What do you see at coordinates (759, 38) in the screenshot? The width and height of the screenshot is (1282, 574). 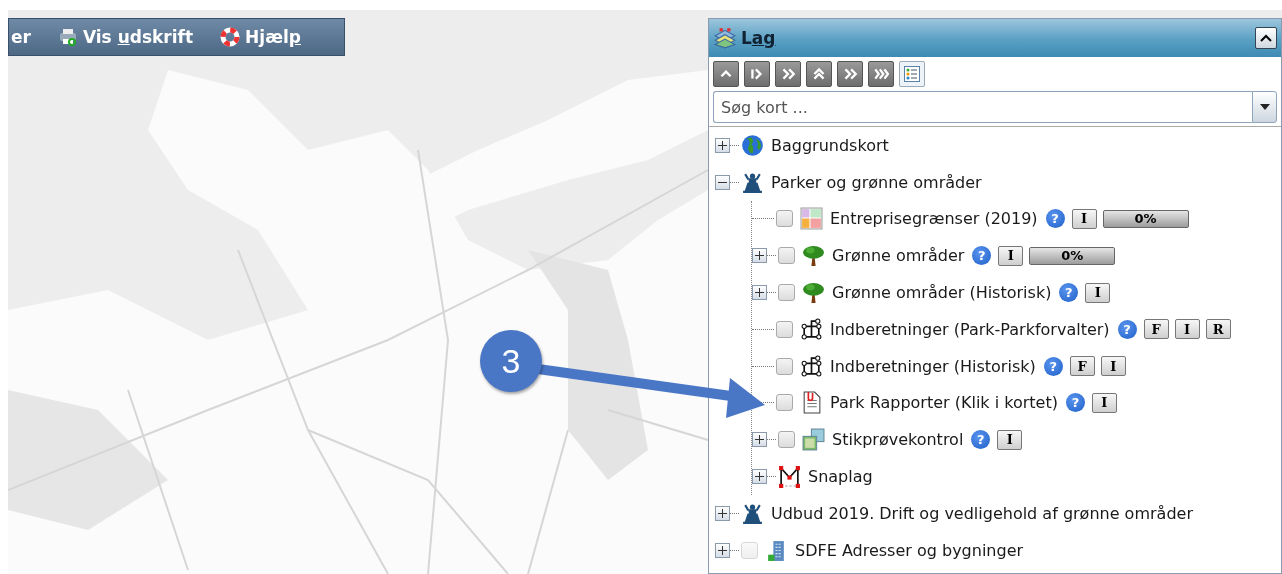 I see `panel-title: Lag` at bounding box center [759, 38].